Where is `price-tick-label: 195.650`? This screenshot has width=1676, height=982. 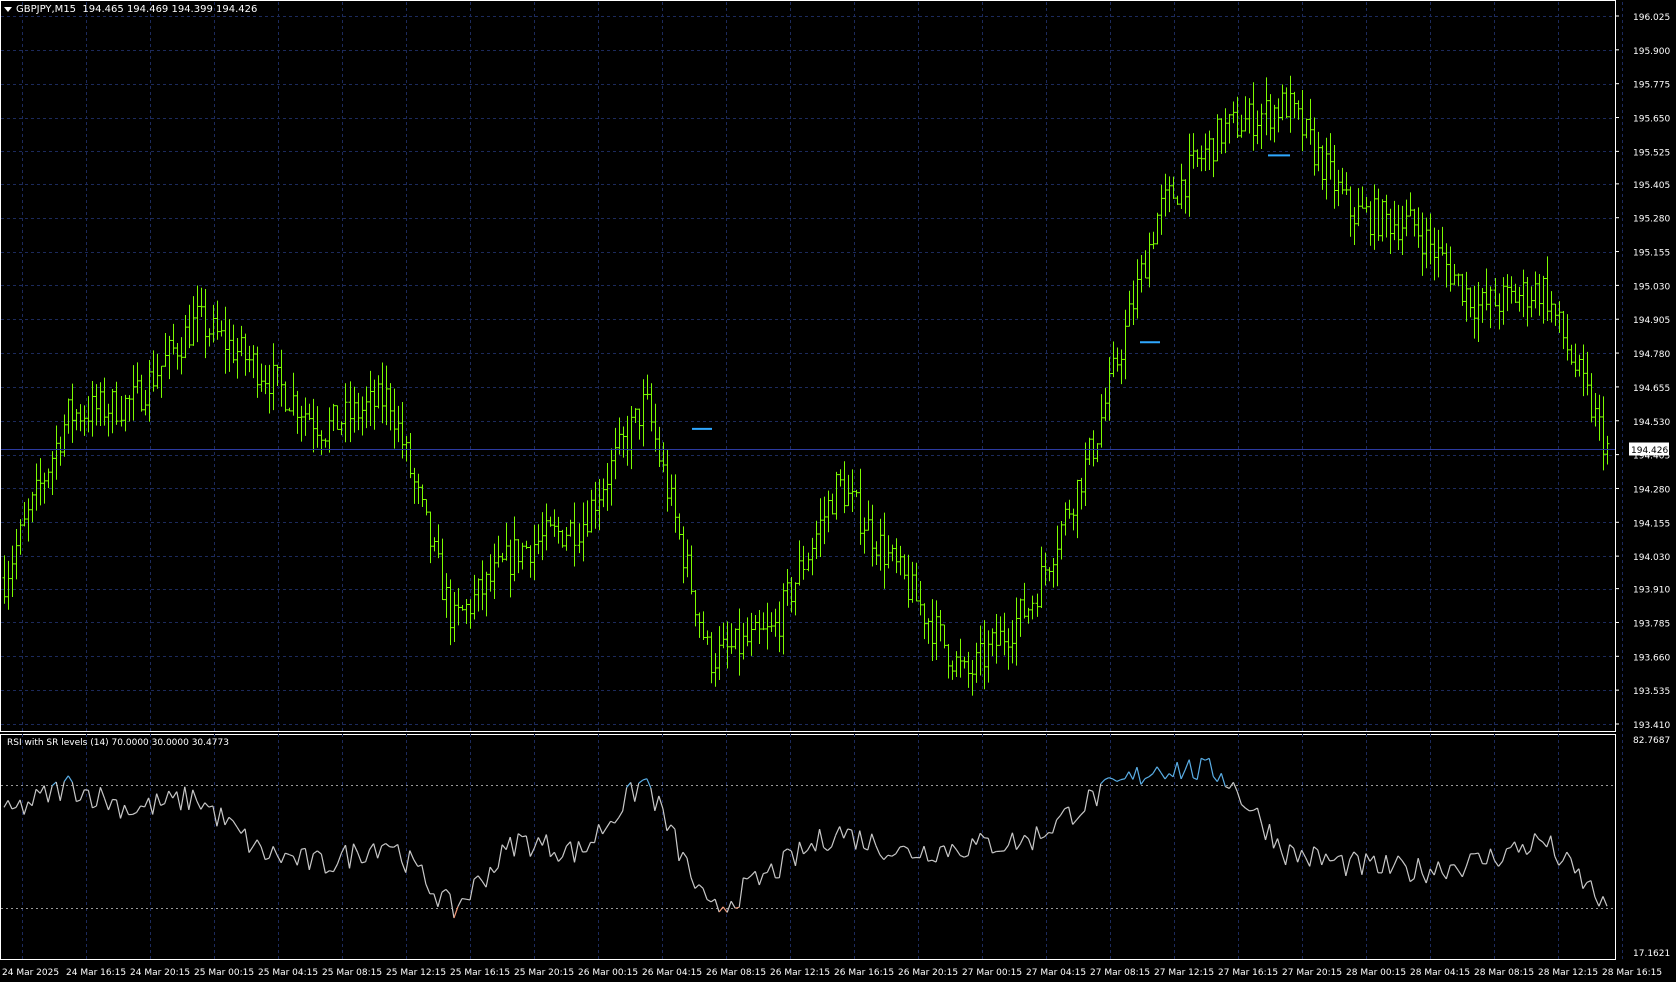
price-tick-label: 195.650 is located at coordinates (1651, 120).